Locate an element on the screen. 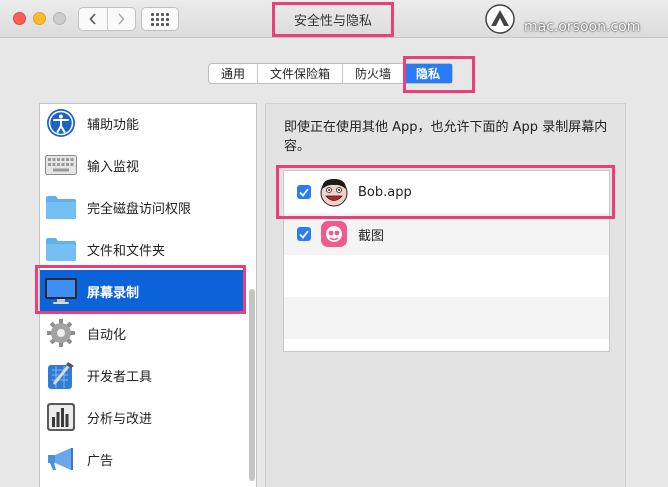 This screenshot has width=668, height=487. gear-icon is located at coordinates (61, 333).